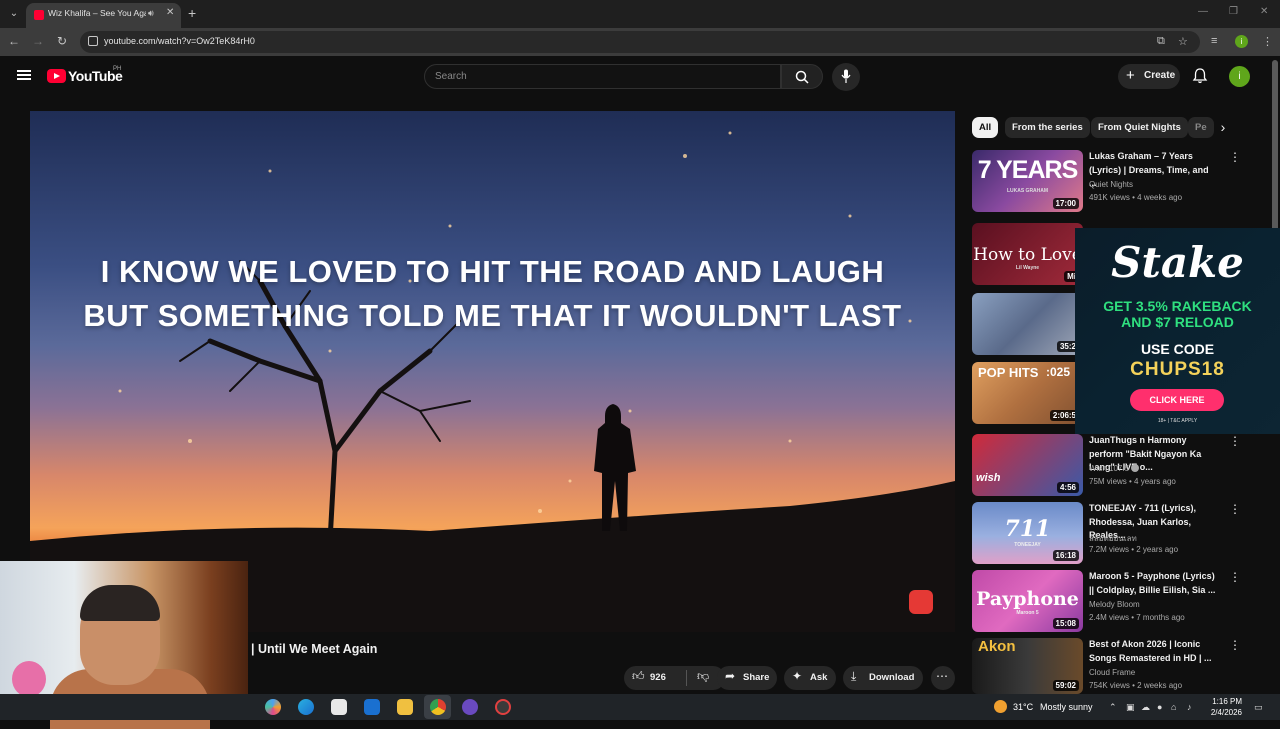 The image size is (1280, 729). I want to click on hamburger-menu-icon, so click(24, 75).